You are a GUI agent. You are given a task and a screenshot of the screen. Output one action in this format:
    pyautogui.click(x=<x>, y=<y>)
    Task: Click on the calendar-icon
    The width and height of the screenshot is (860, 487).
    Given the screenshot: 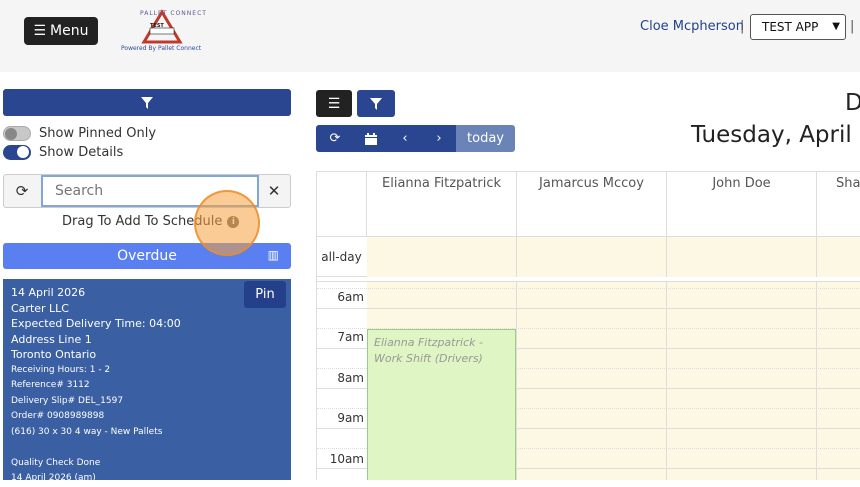 What is the action you would take?
    pyautogui.click(x=371, y=138)
    